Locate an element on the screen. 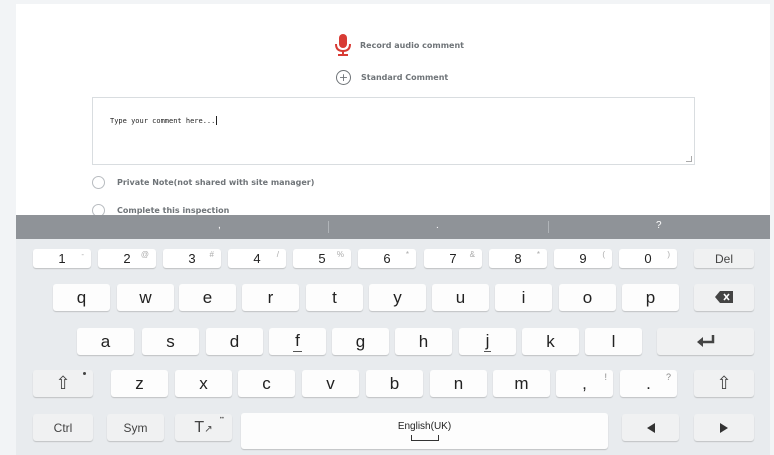 Image resolution: width=774 pixels, height=455 pixels. key-t: t is located at coordinates (334, 297).